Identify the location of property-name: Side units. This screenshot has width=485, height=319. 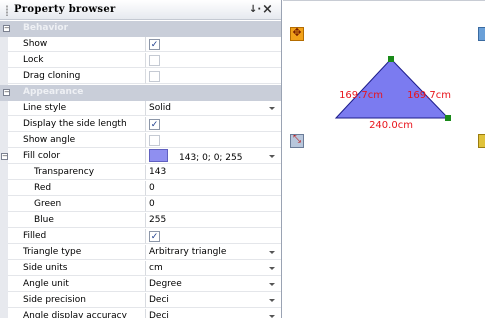
(76, 268).